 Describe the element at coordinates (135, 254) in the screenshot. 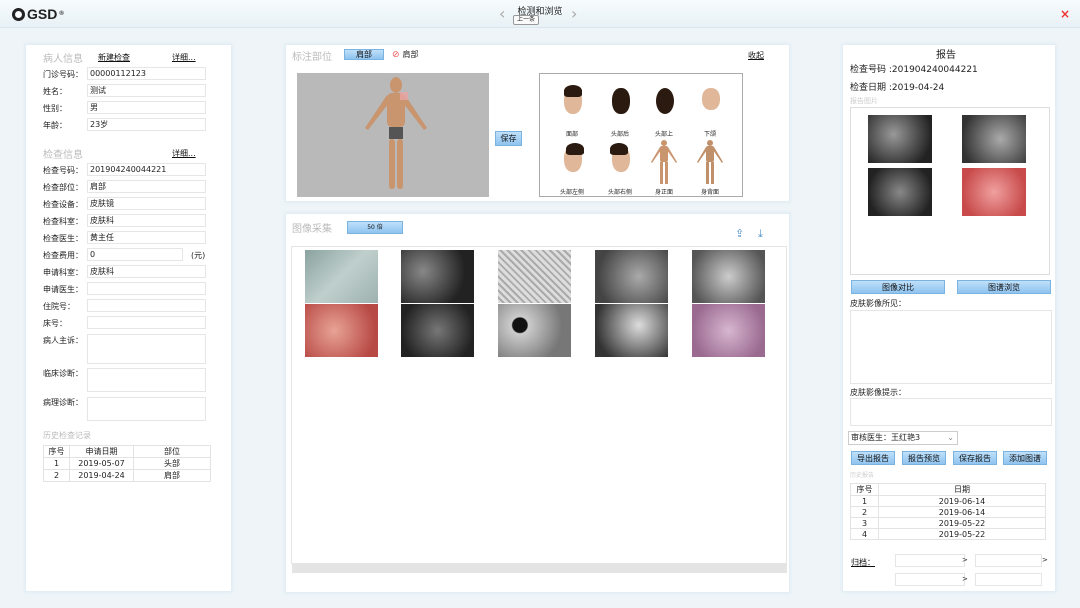

I see `exam-field: 0` at that location.